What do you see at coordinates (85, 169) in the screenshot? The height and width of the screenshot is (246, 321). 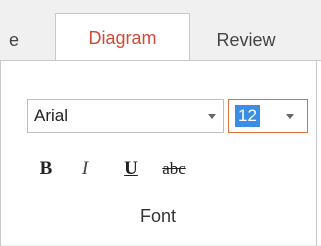 I see `italic-button: I` at bounding box center [85, 169].